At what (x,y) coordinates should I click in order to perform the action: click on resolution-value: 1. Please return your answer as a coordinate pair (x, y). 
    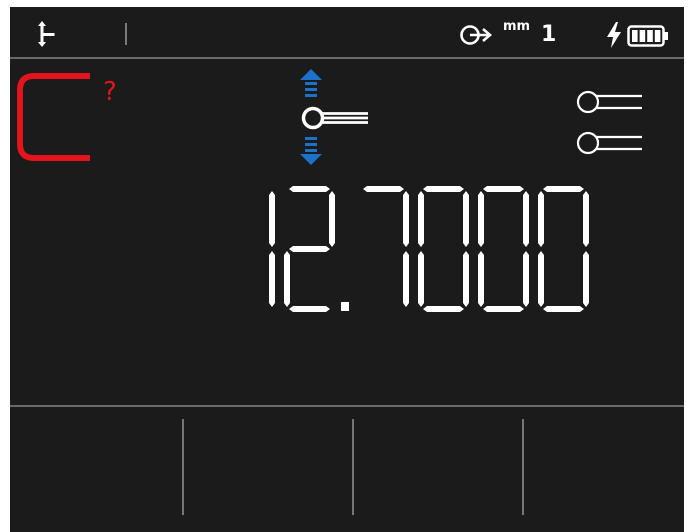
    Looking at the image, I should click on (549, 34).